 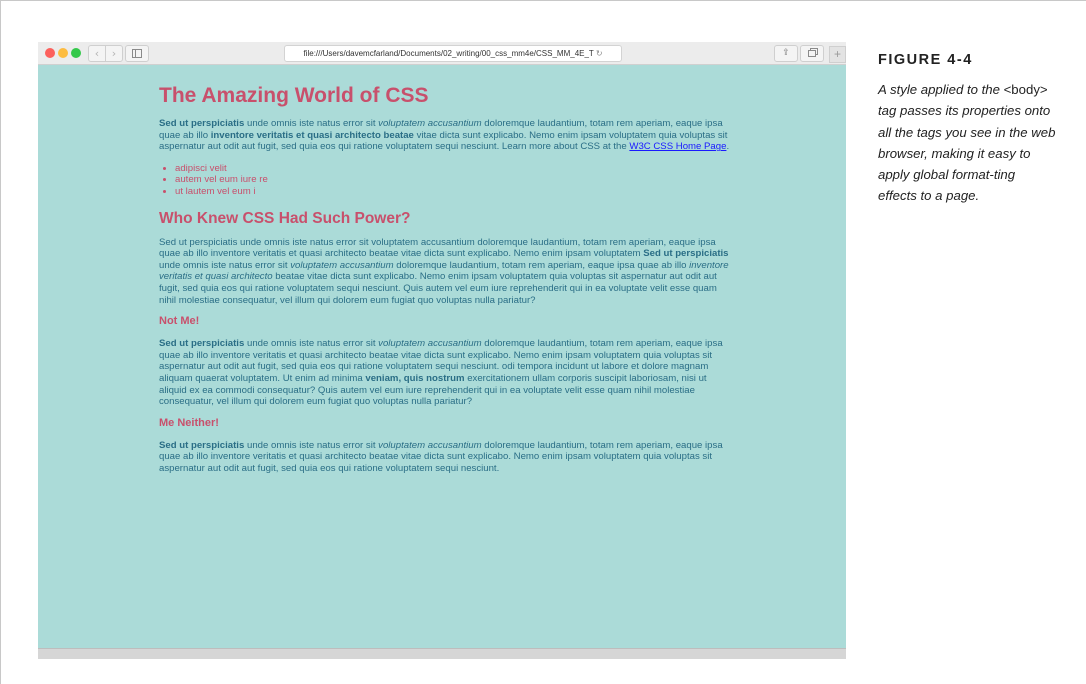 I want to click on caption-code: <body>, so click(x=1025, y=89).